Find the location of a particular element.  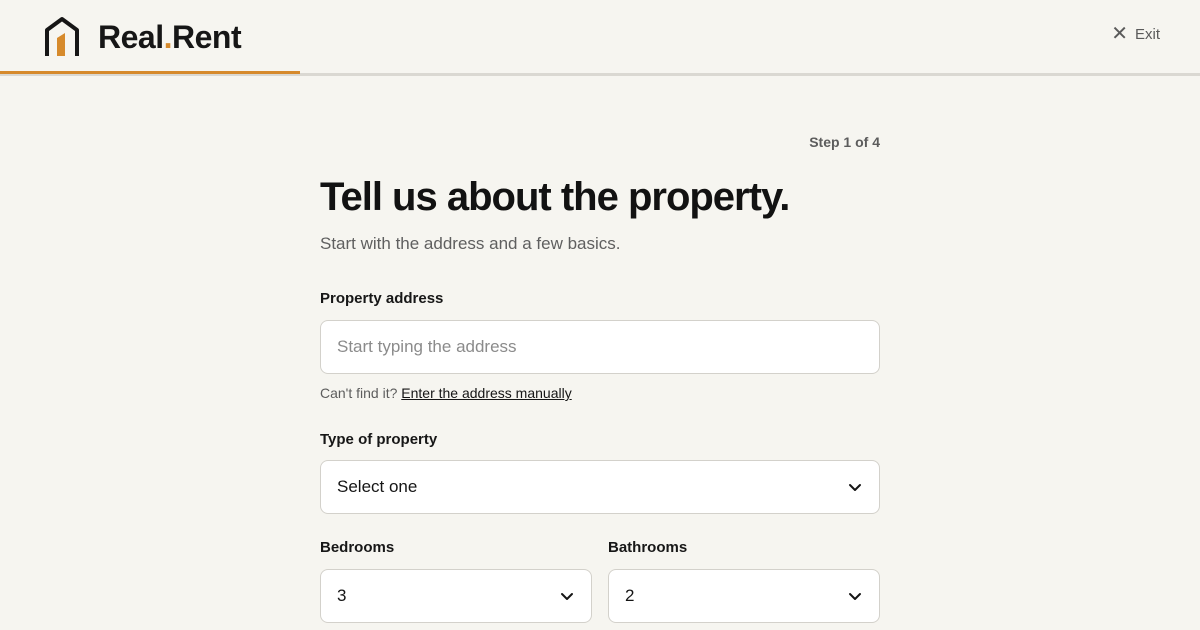

brand-name-part1: Real is located at coordinates (131, 37).